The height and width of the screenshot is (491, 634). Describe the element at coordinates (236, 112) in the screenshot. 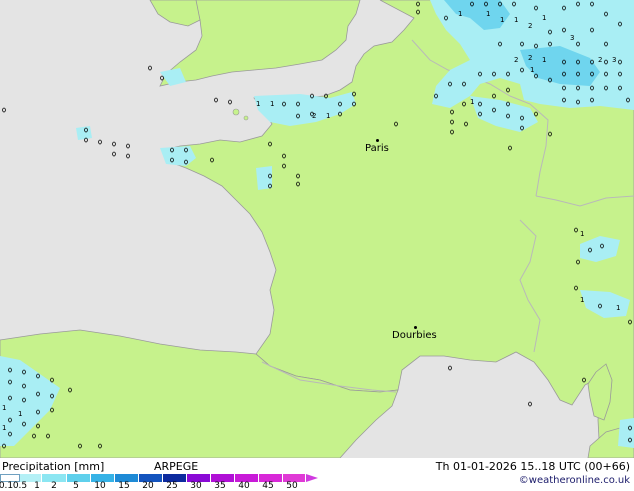

I see `island-channel` at that location.